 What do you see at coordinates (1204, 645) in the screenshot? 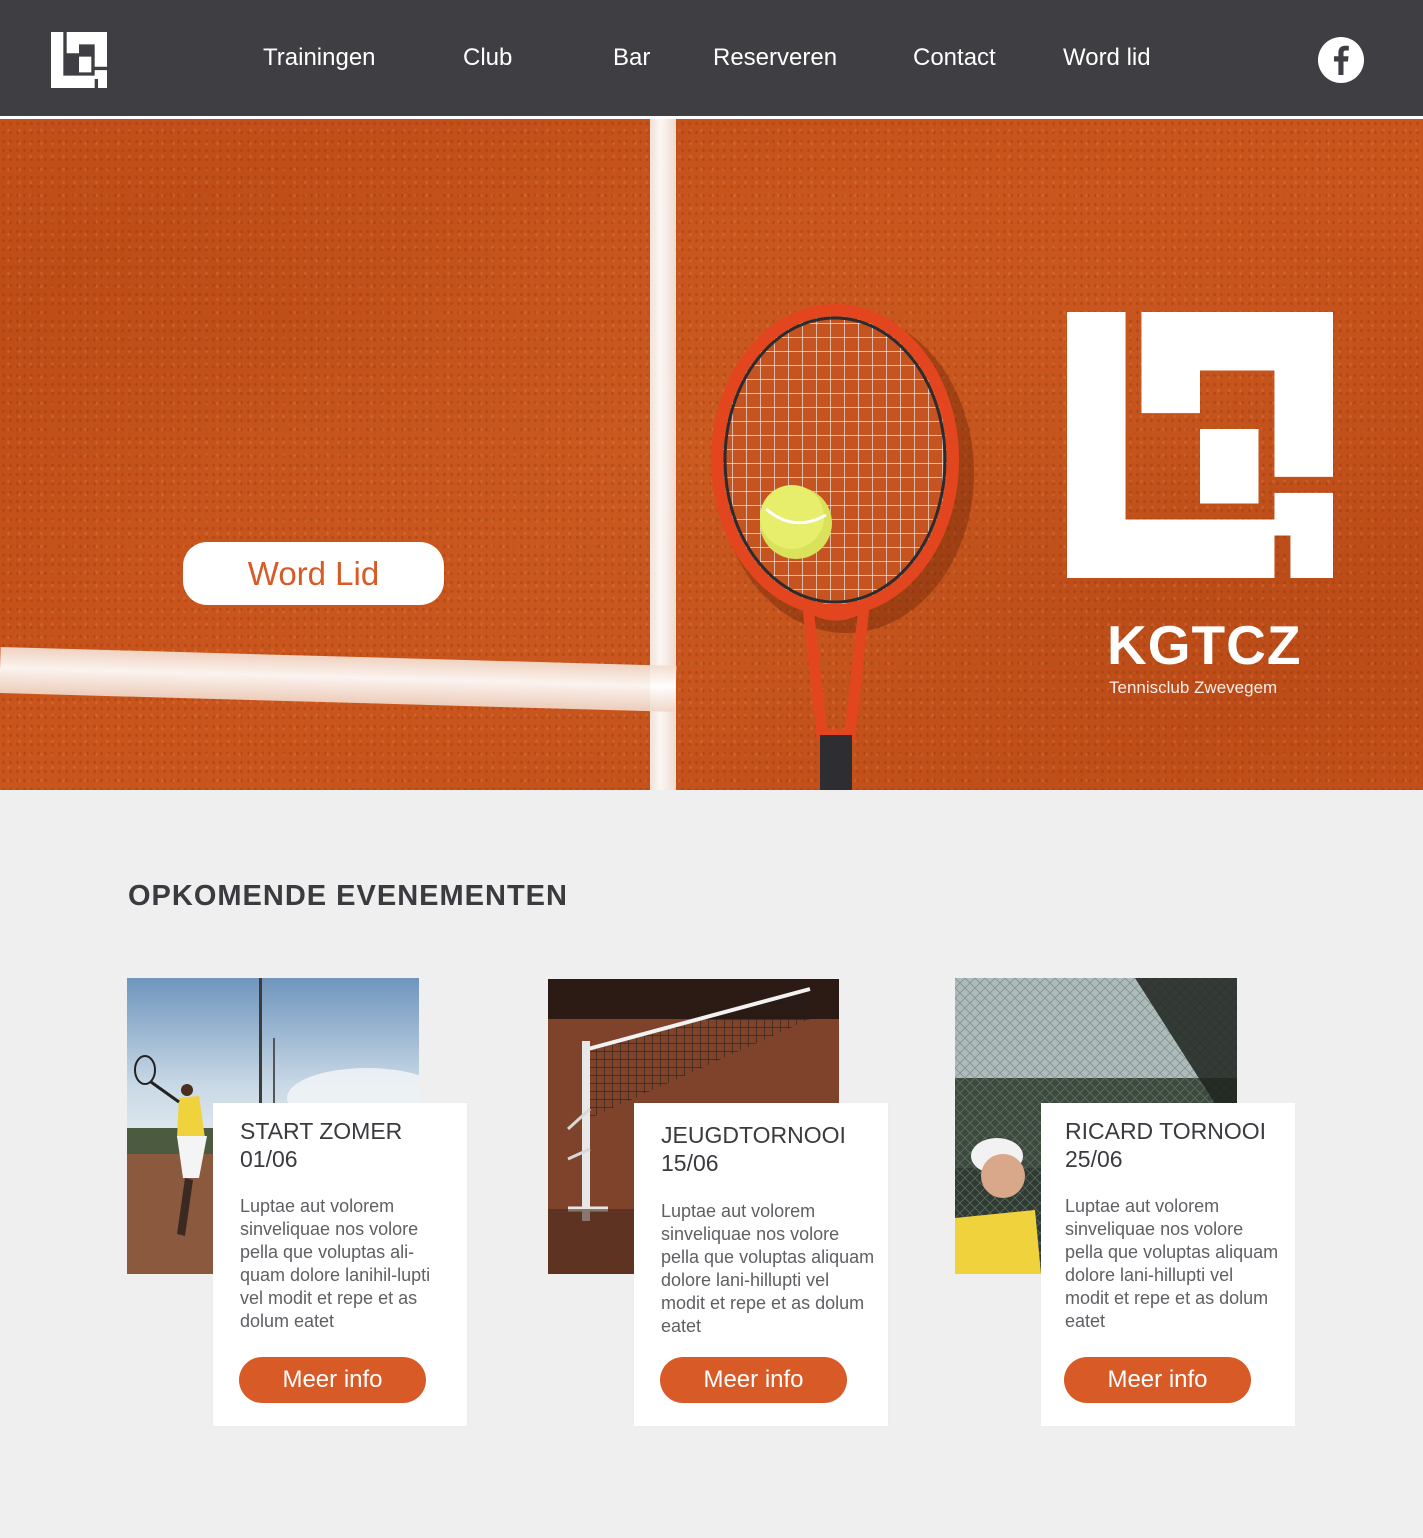
I see `brand-name: KGTCZ` at bounding box center [1204, 645].